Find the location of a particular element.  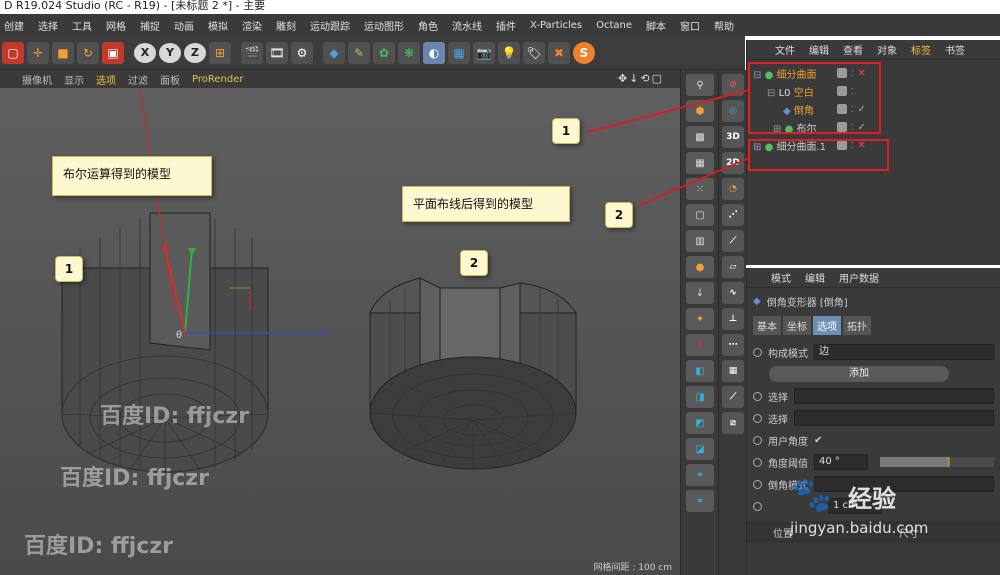

menu-item-sculpt: 雕刻 is located at coordinates (286, 25).